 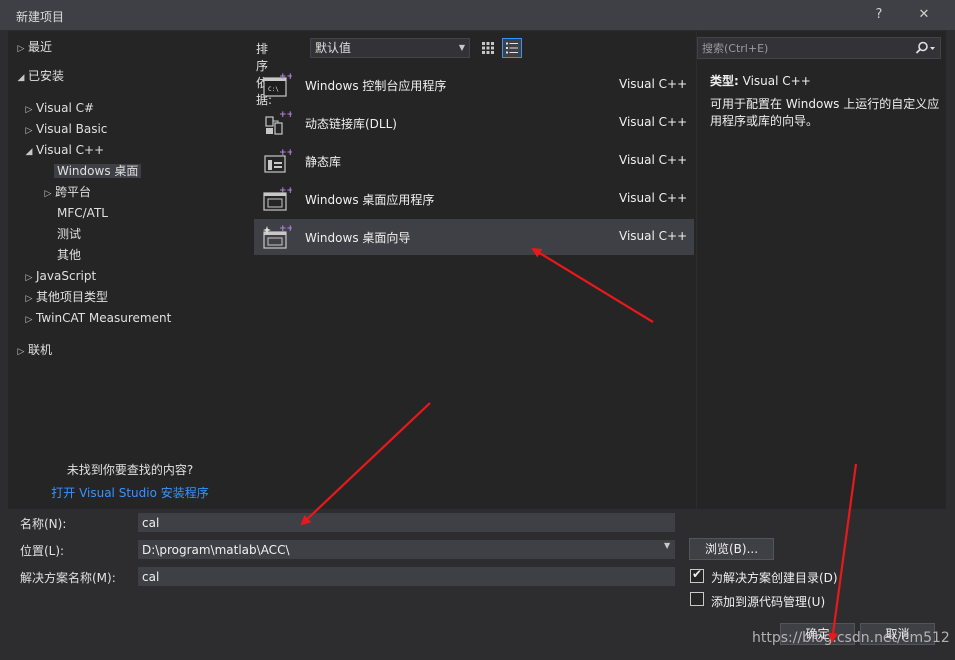 I want to click on list-view-icon, so click(x=512, y=48).